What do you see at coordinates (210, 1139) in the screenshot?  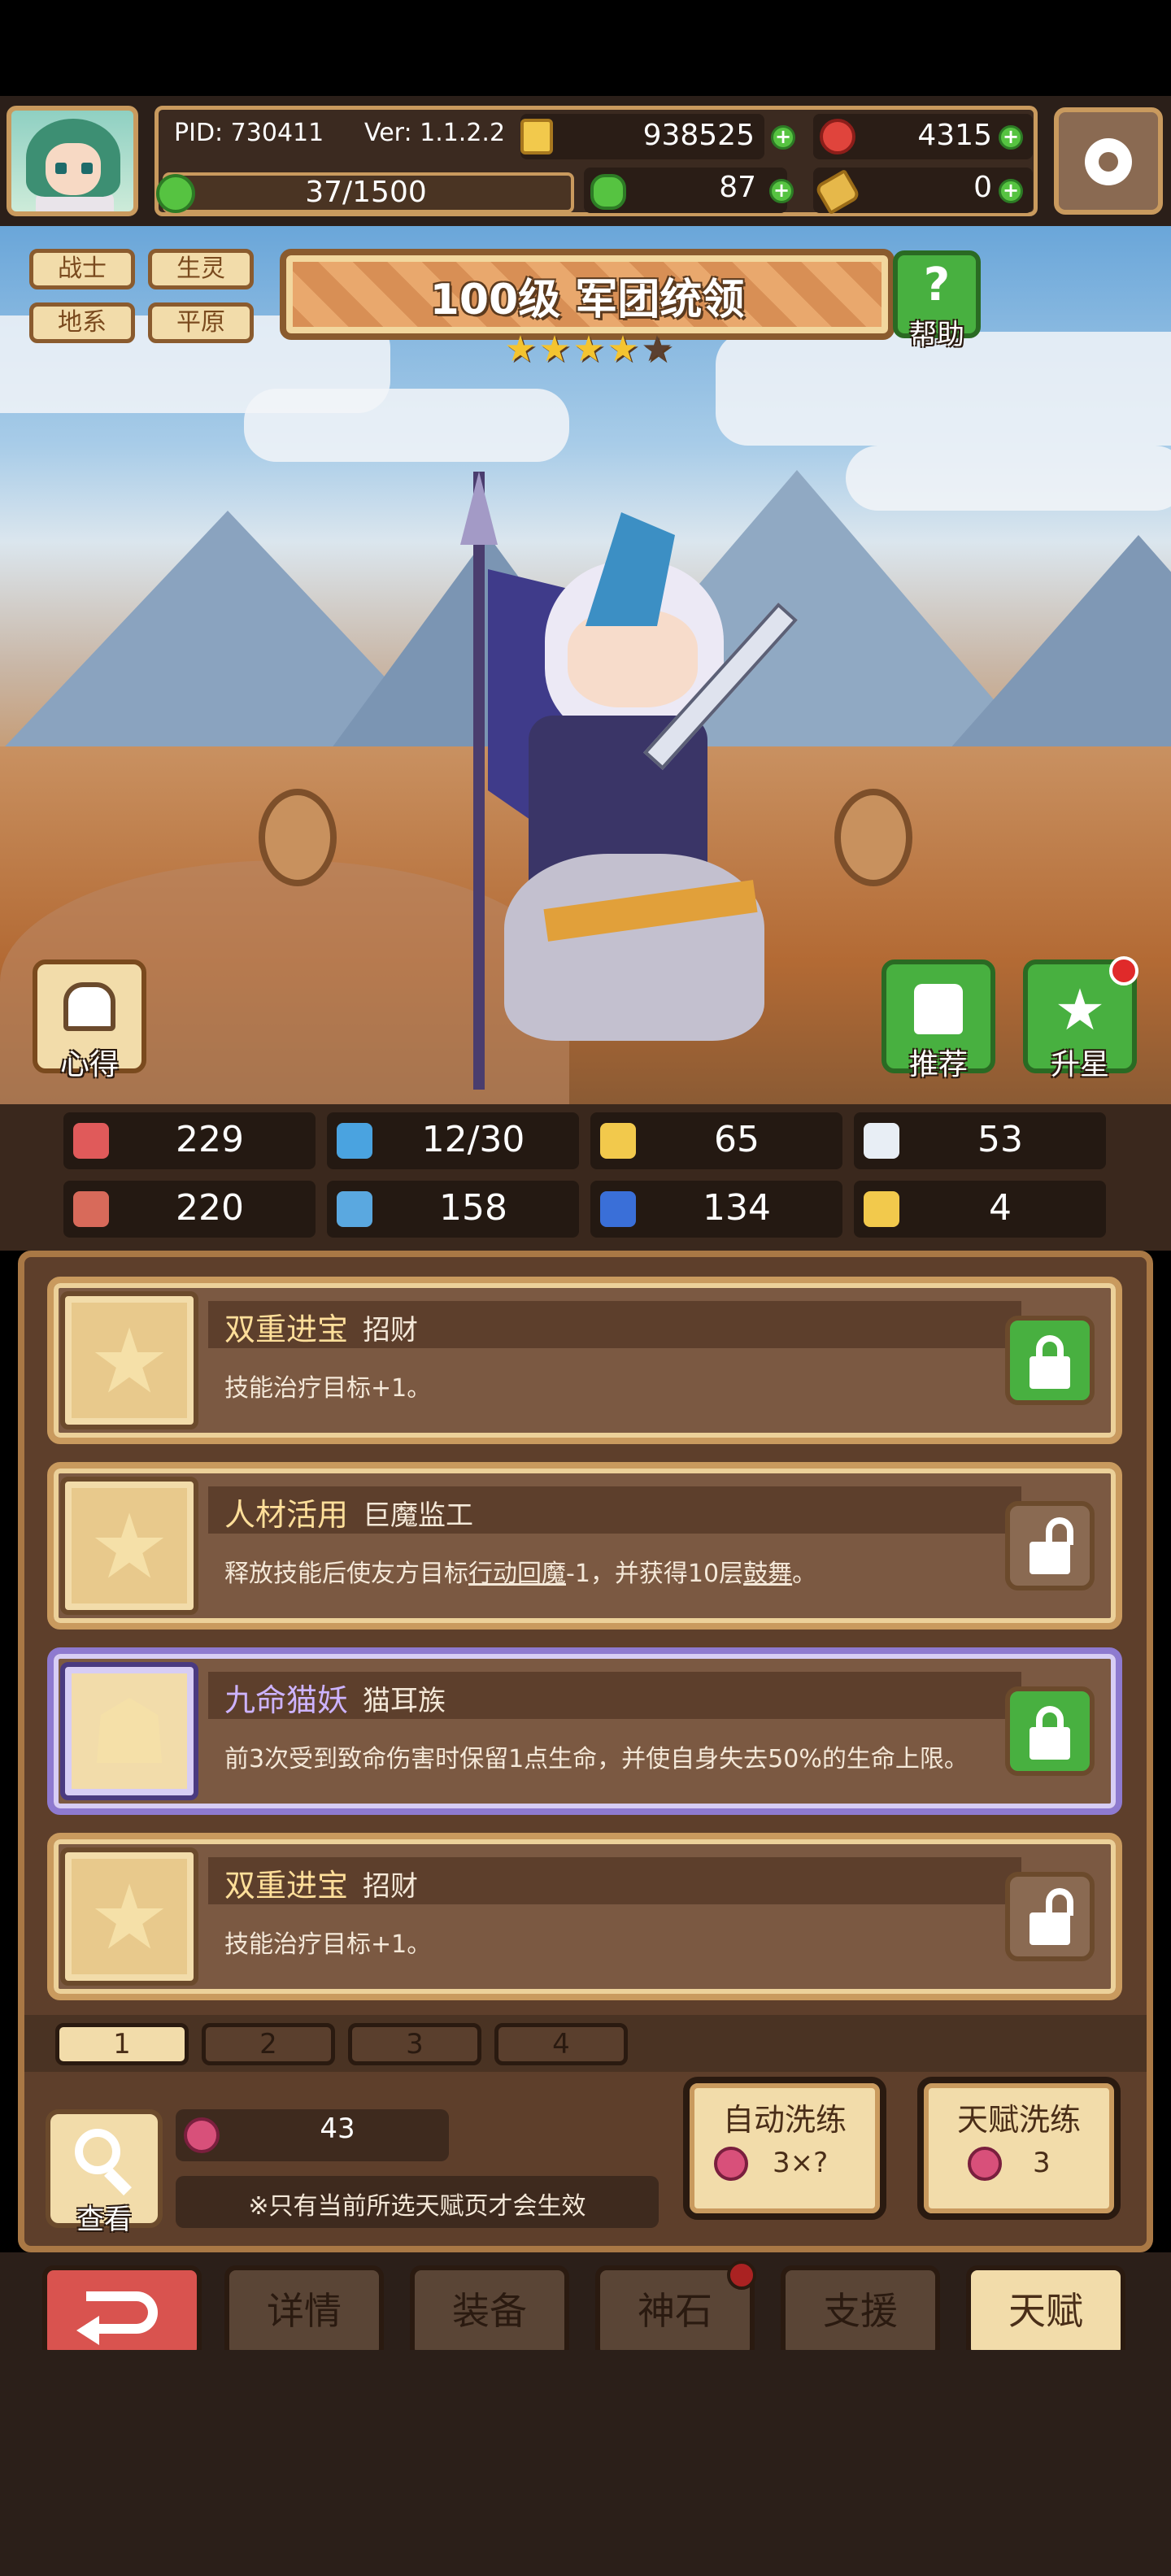 I see `stat-value: 229` at bounding box center [210, 1139].